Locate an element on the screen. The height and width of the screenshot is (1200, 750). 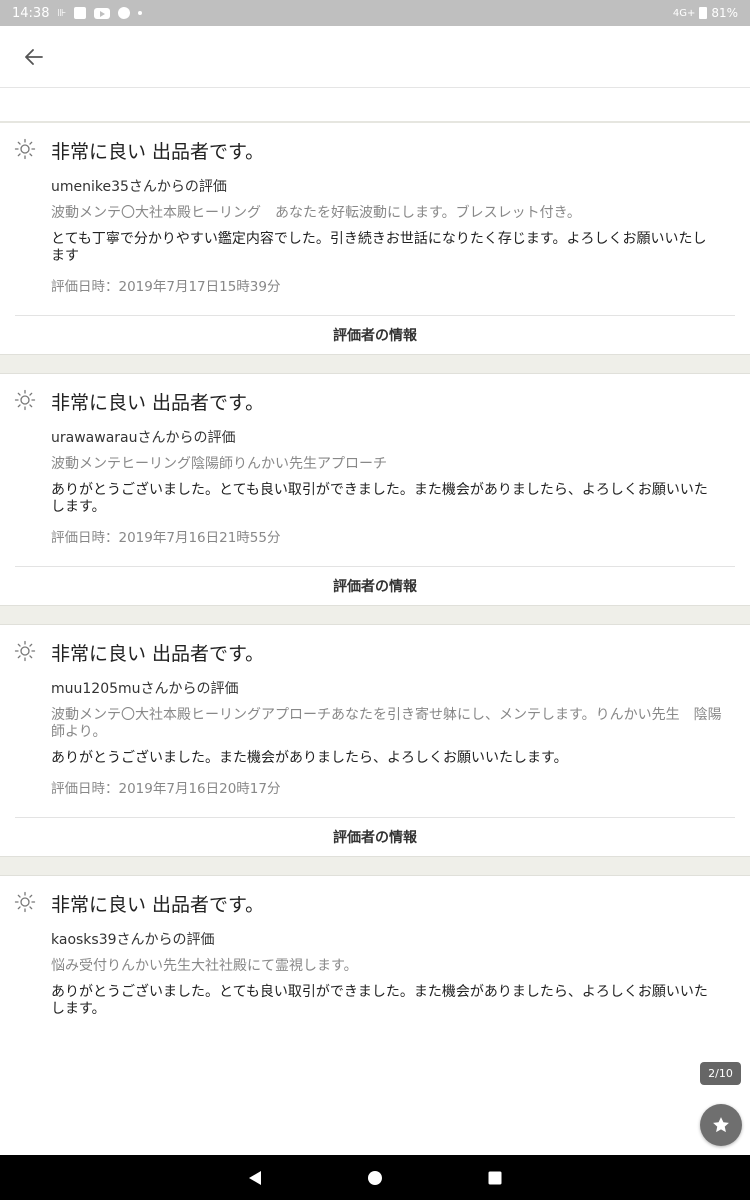
reviewer-name: muu1205muさんからの評価 is located at coordinates (145, 689).